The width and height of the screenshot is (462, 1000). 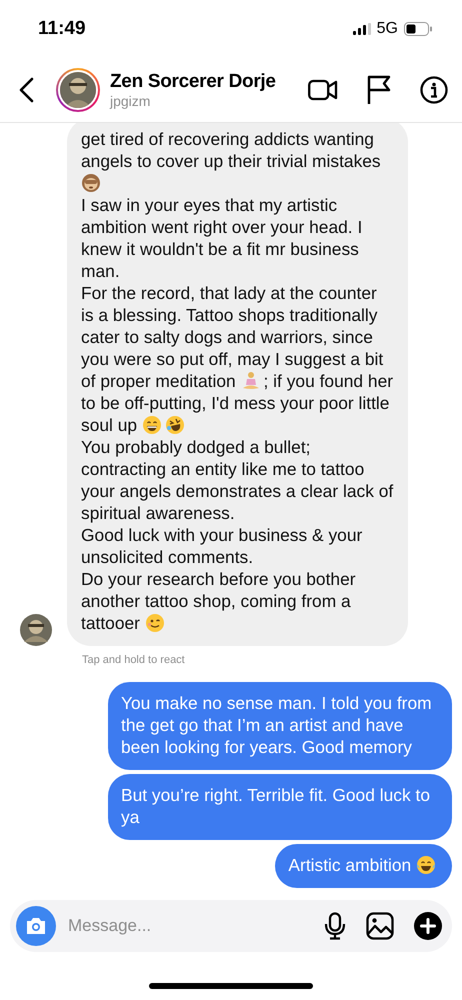 I want to click on contact-name: Zen Sorcerer Dorje, so click(x=193, y=82).